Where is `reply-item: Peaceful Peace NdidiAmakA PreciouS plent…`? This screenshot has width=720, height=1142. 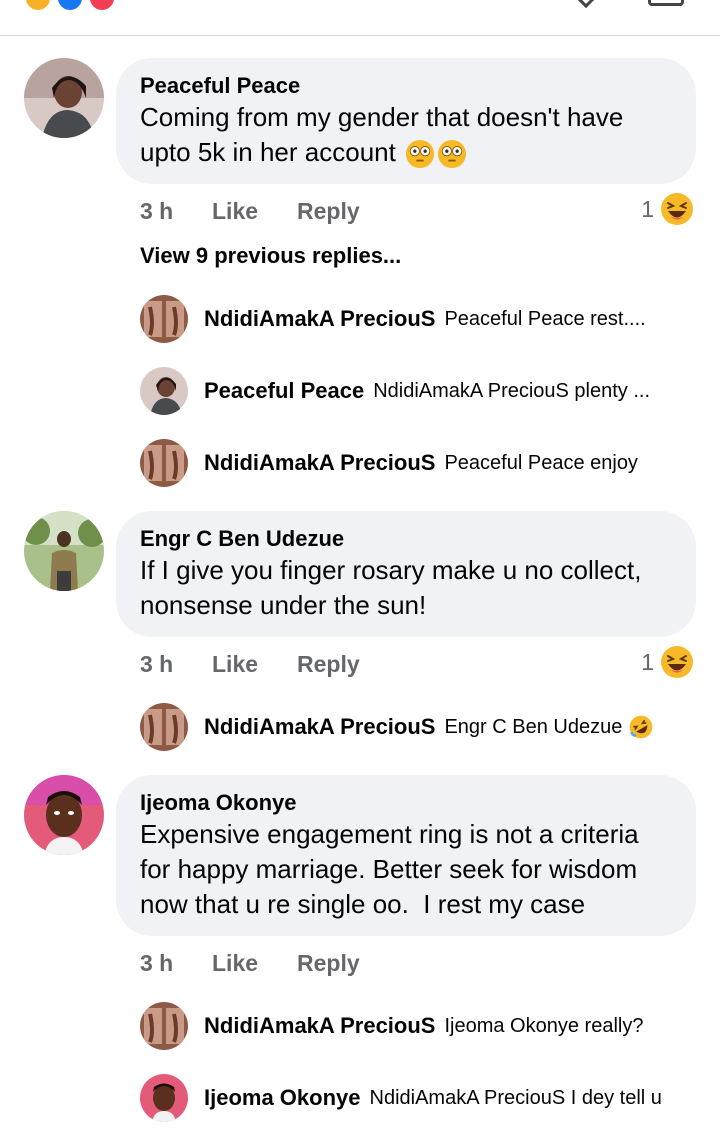
reply-item: Peaceful Peace NdidiAmakA PreciouS plent… is located at coordinates (395, 391).